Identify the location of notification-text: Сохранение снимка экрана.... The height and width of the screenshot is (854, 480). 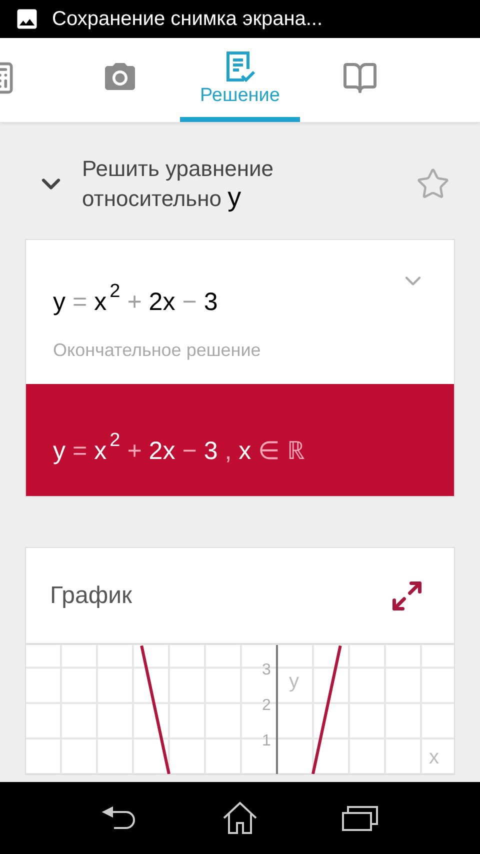
(187, 19).